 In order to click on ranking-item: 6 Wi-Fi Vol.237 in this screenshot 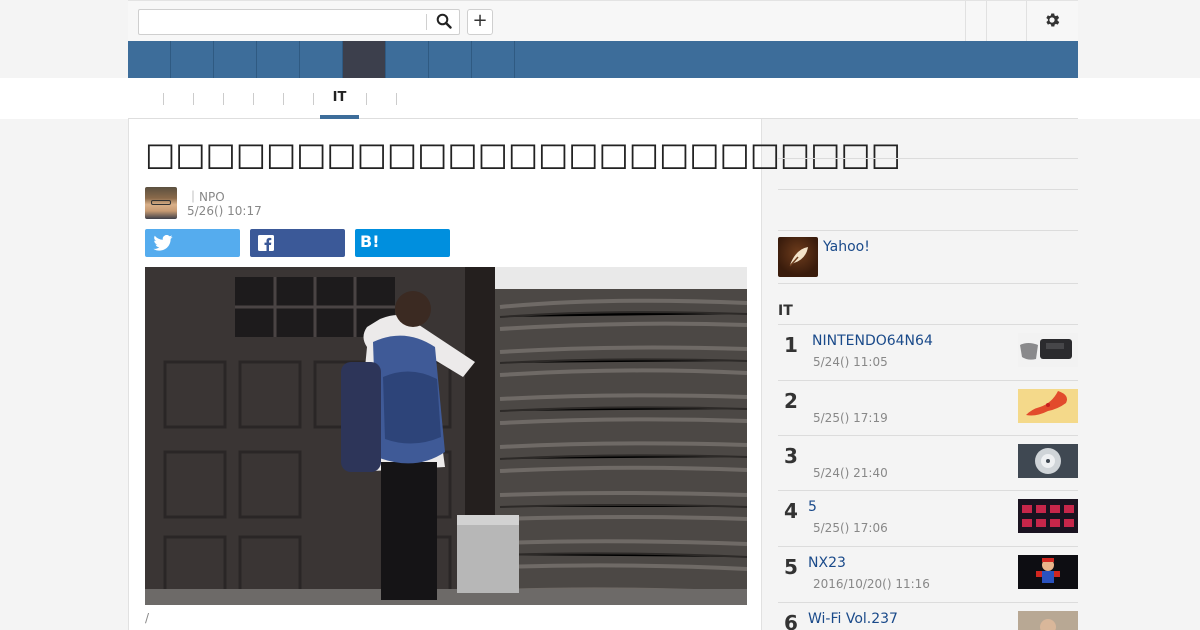, I will do `click(928, 616)`.